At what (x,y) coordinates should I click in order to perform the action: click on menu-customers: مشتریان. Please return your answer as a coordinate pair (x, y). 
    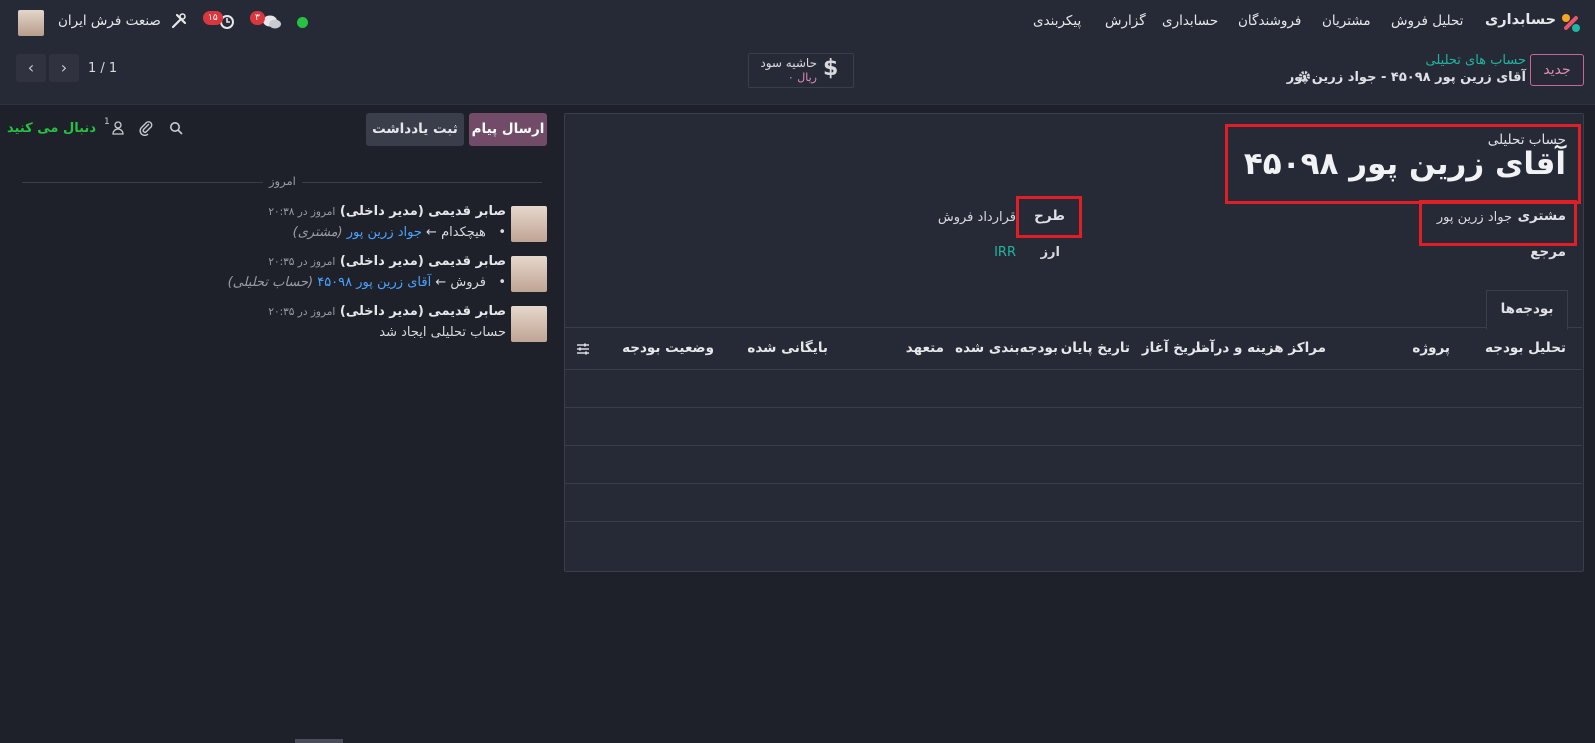
    Looking at the image, I should click on (1346, 21).